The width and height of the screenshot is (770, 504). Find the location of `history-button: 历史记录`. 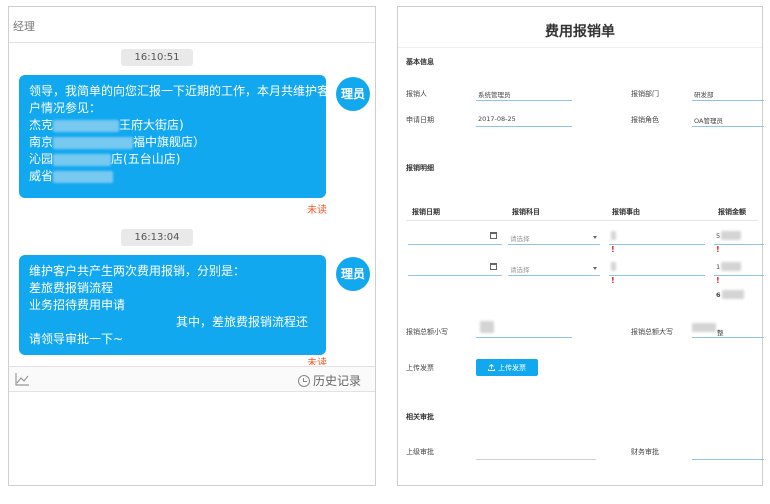

history-button: 历史记录 is located at coordinates (329, 380).